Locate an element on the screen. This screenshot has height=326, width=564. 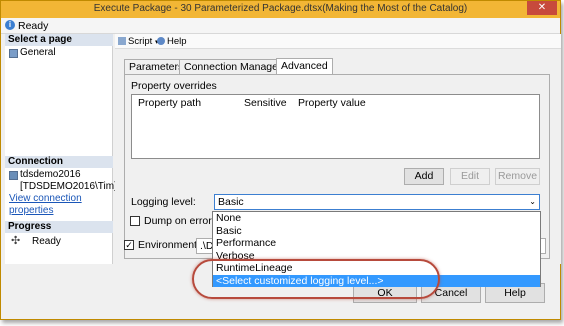
script-button: Script ▾ is located at coordinates (138, 41).